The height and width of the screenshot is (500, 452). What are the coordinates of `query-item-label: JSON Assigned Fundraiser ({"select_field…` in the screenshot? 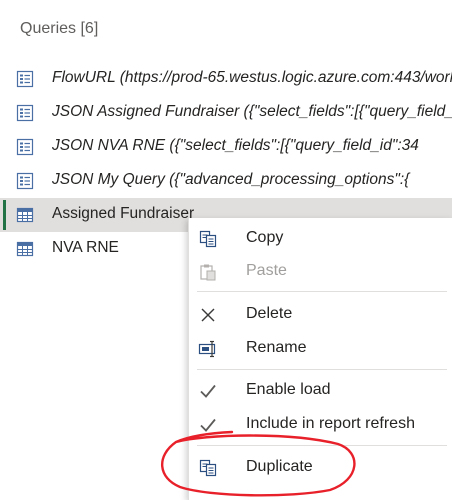 It's located at (252, 111).